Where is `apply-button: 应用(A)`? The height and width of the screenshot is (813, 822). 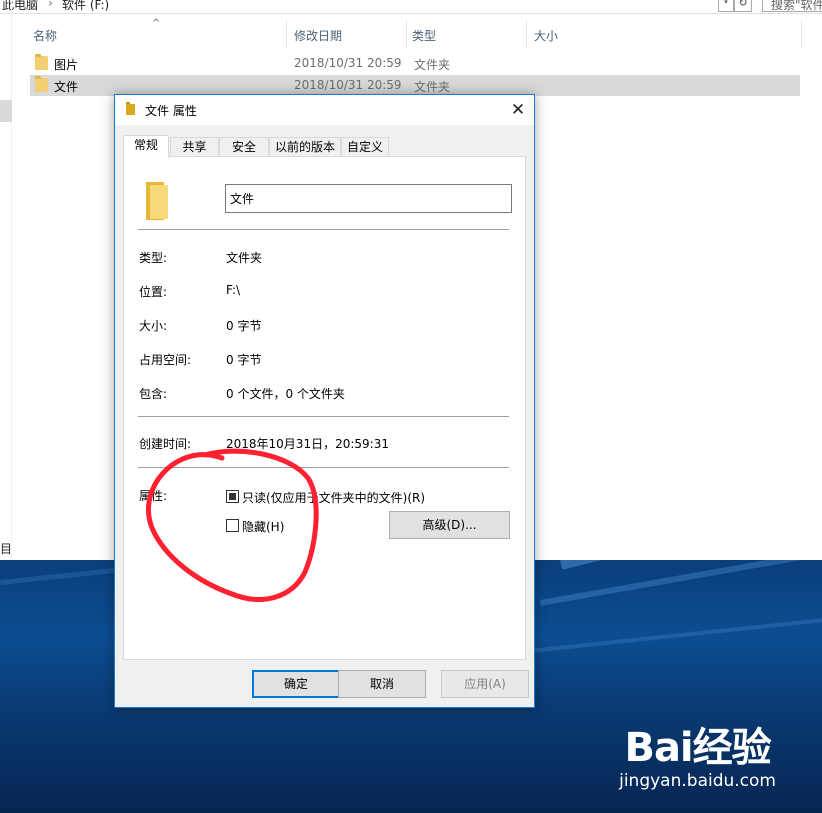 apply-button: 应用(A) is located at coordinates (485, 684).